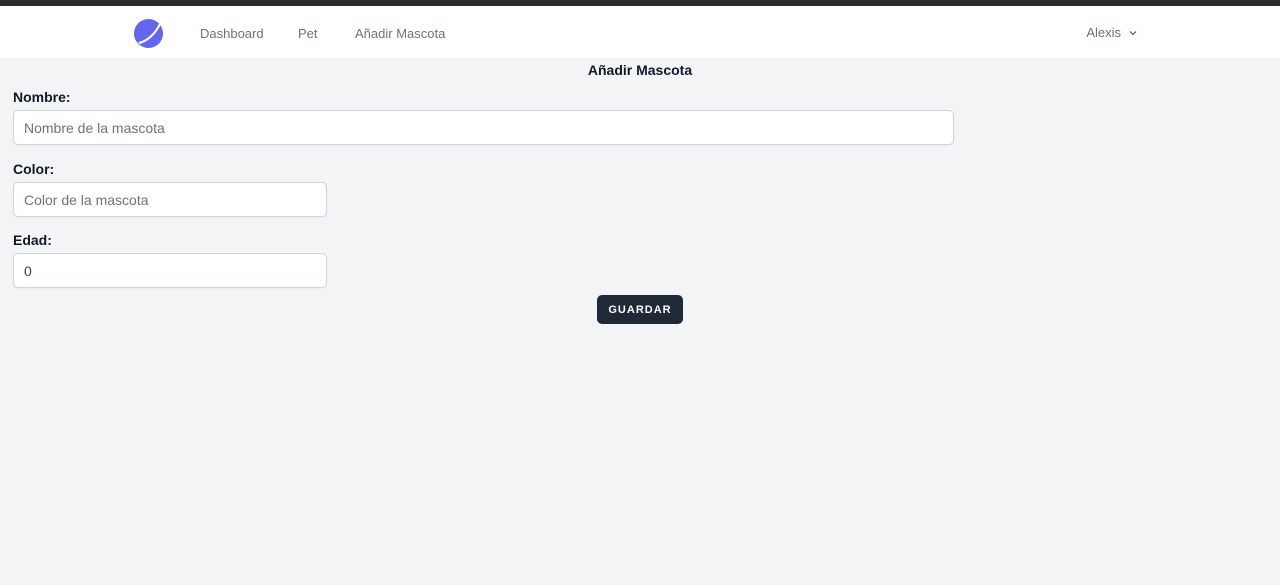  Describe the element at coordinates (483, 127) in the screenshot. I see `nombre-input` at that location.